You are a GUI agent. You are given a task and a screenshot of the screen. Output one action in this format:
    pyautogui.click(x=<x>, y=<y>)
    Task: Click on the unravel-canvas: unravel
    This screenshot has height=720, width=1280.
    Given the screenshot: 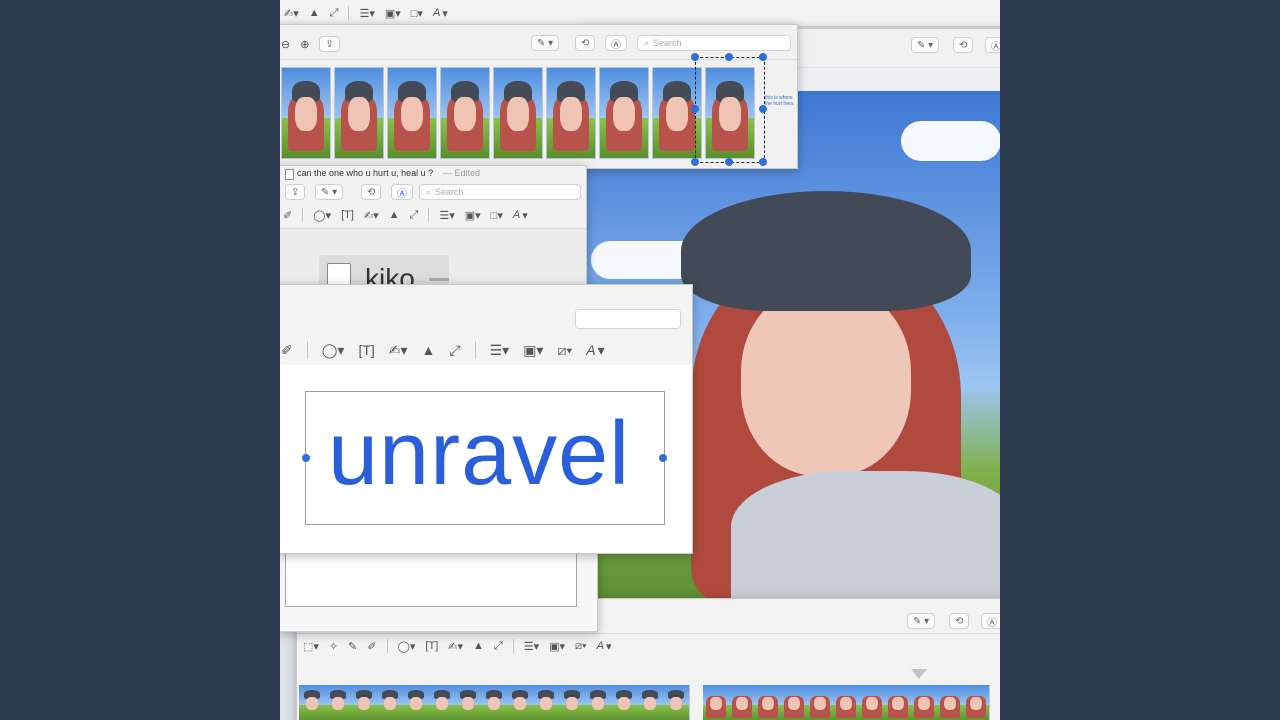 What is the action you would take?
    pyautogui.click(x=486, y=459)
    